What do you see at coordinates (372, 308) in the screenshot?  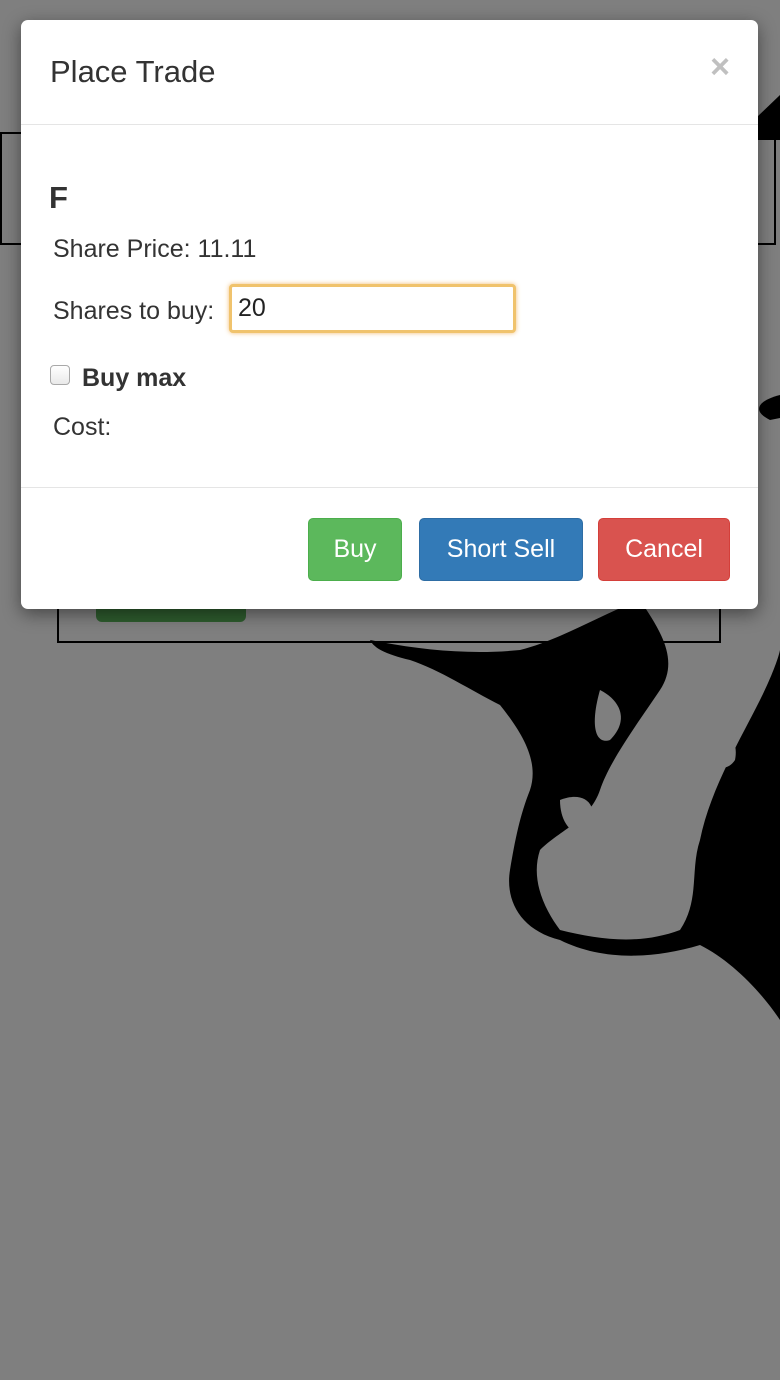 I see `shares-to-buy-input` at bounding box center [372, 308].